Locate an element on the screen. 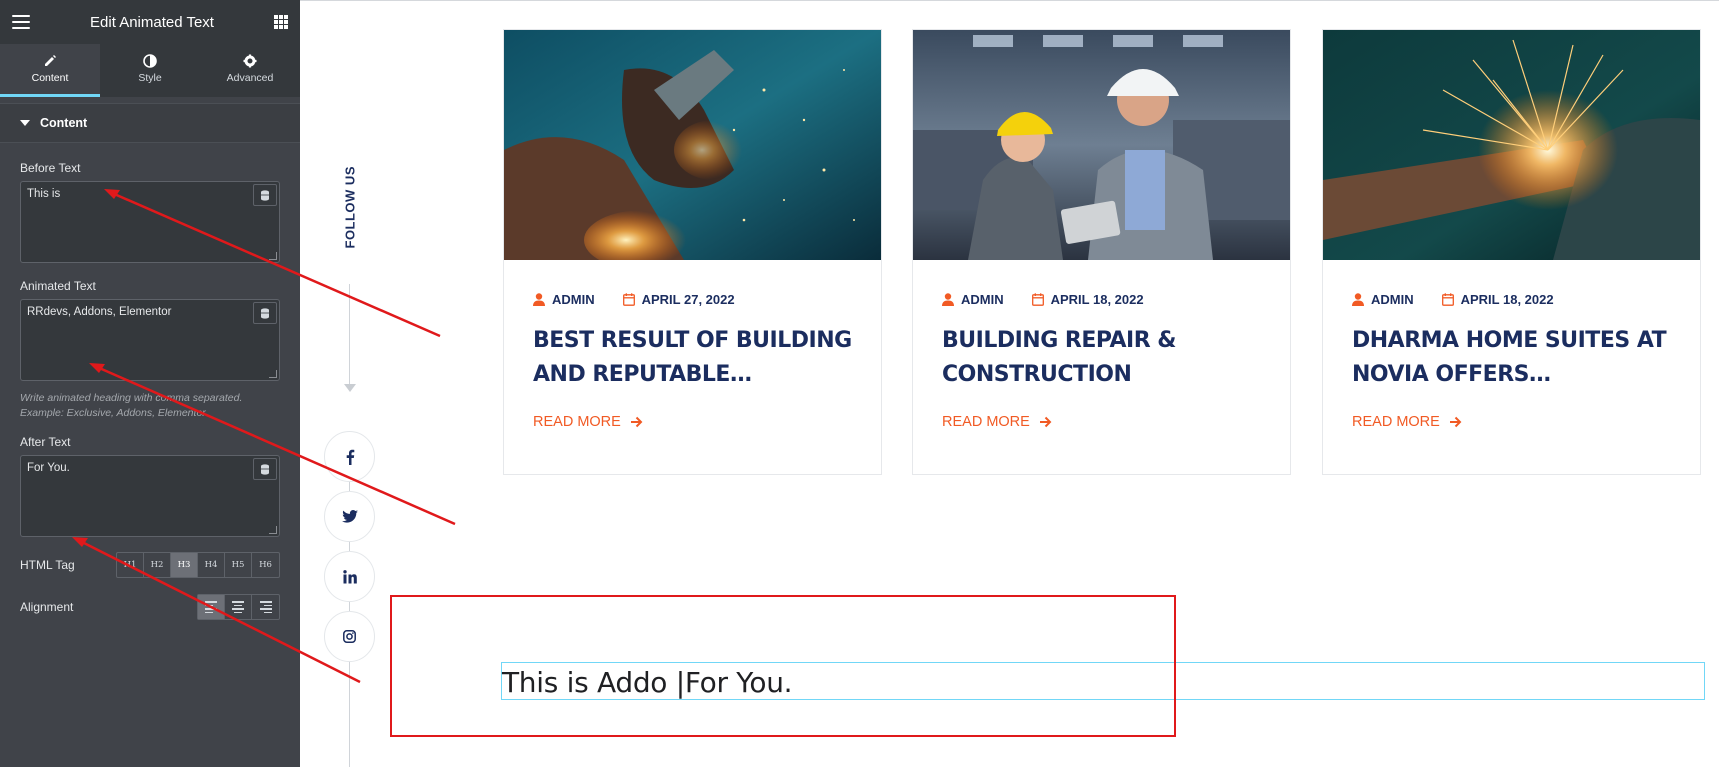 This screenshot has width=1719, height=767. animated-text-label: Animated Text is located at coordinates (58, 286).